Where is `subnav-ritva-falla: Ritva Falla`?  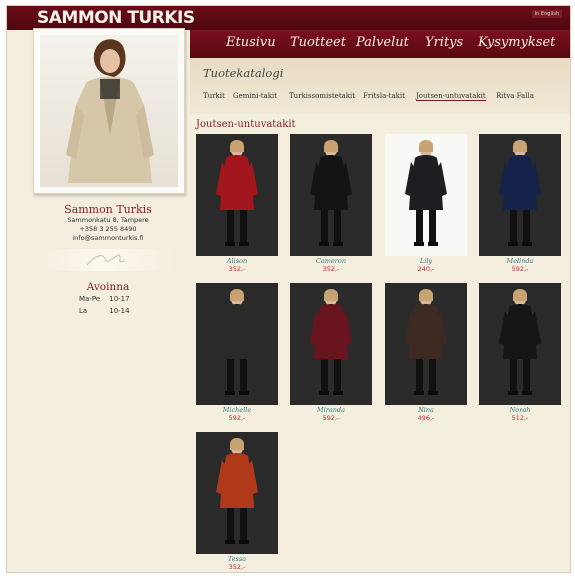
subnav-ritva-falla: Ritva Falla is located at coordinates (515, 96).